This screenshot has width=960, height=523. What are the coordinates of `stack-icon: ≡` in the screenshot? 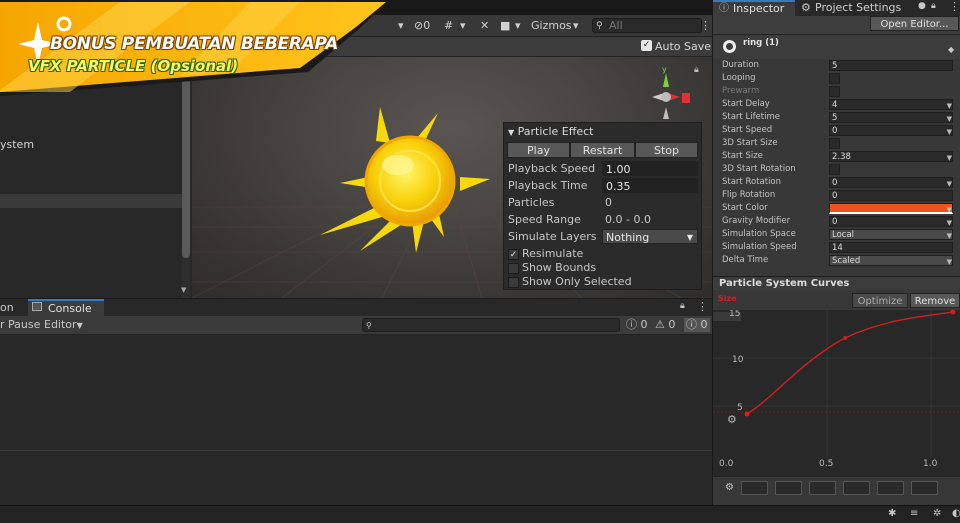 It's located at (914, 513).